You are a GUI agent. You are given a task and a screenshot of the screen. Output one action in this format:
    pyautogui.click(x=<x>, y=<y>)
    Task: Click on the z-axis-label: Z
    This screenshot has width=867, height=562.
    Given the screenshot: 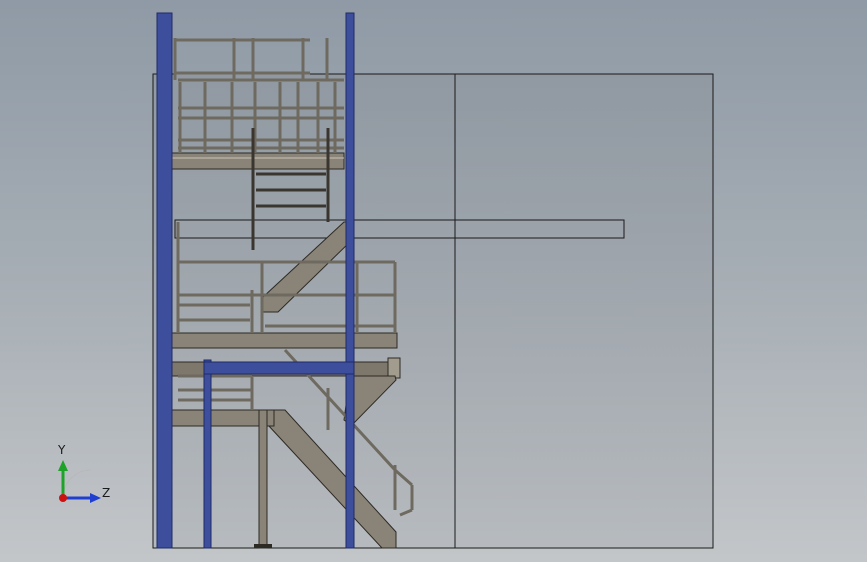 What is the action you would take?
    pyautogui.click(x=106, y=493)
    